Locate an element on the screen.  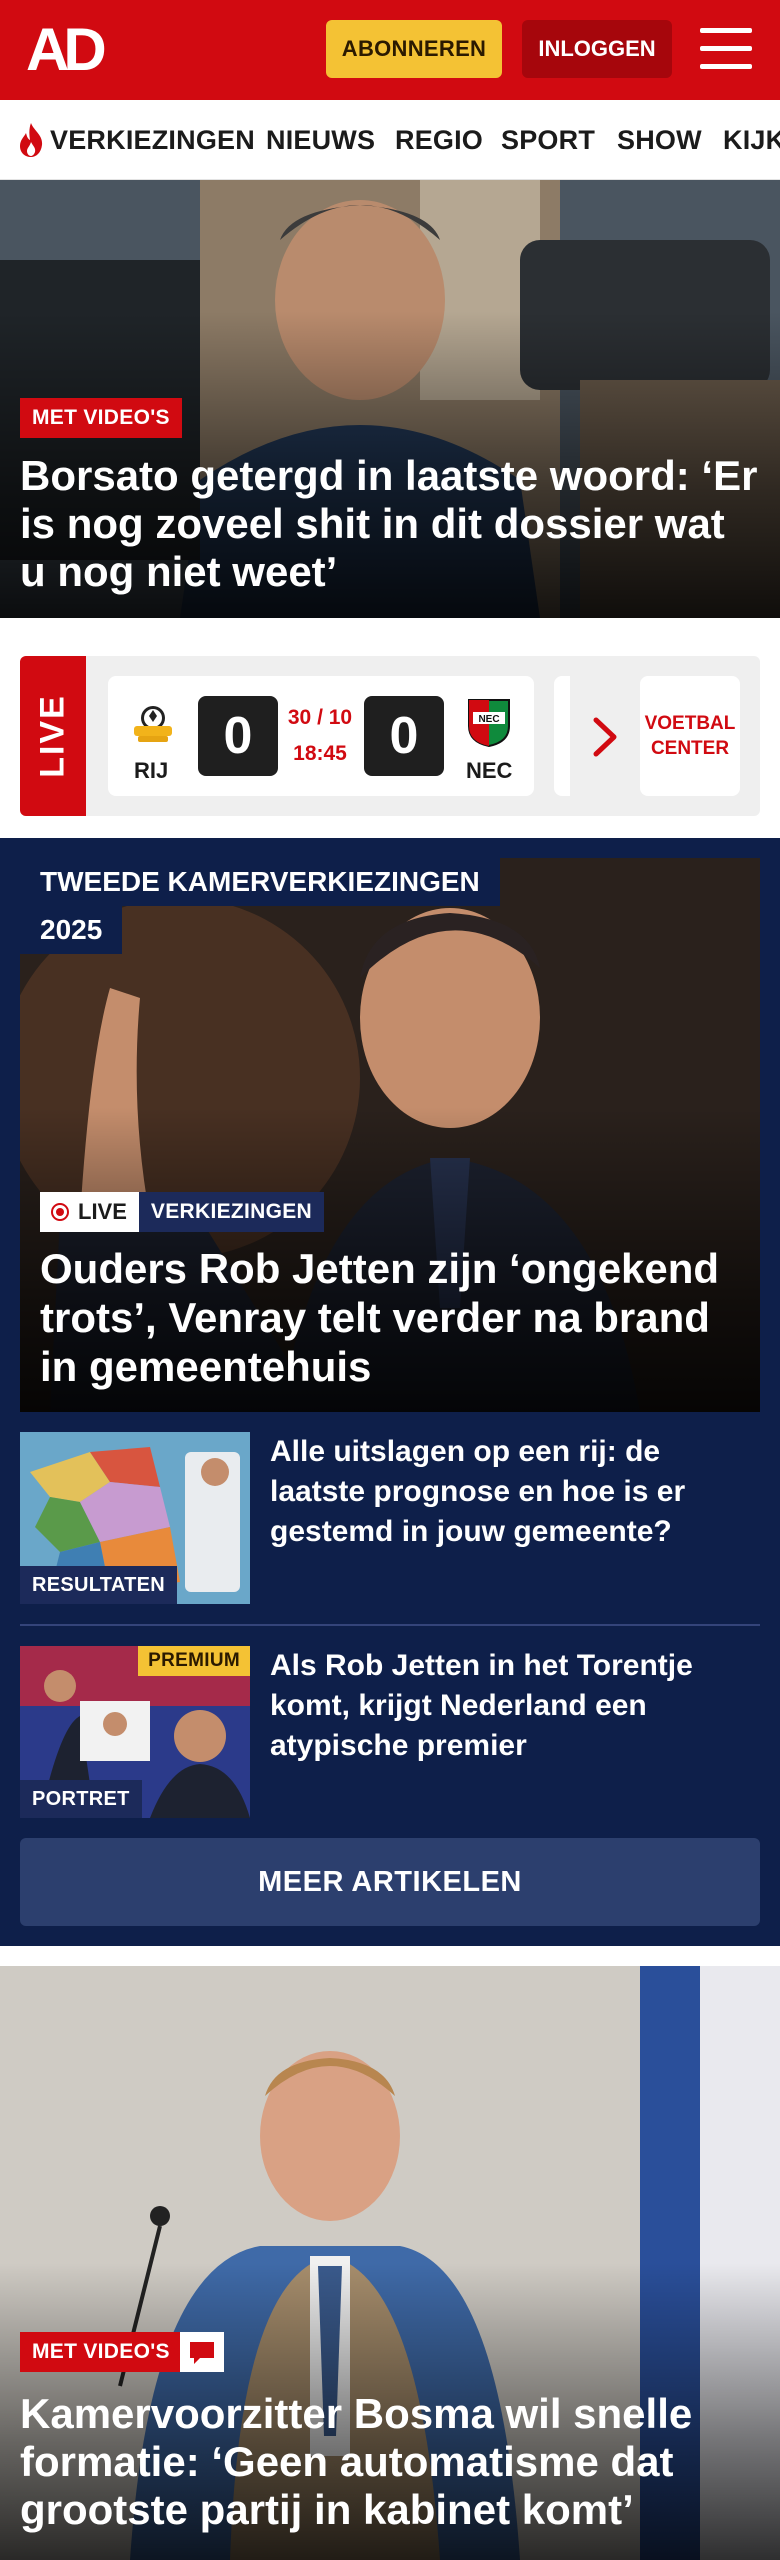
article-thumb: PREMIUM PORTRET is located at coordinates (135, 1732).